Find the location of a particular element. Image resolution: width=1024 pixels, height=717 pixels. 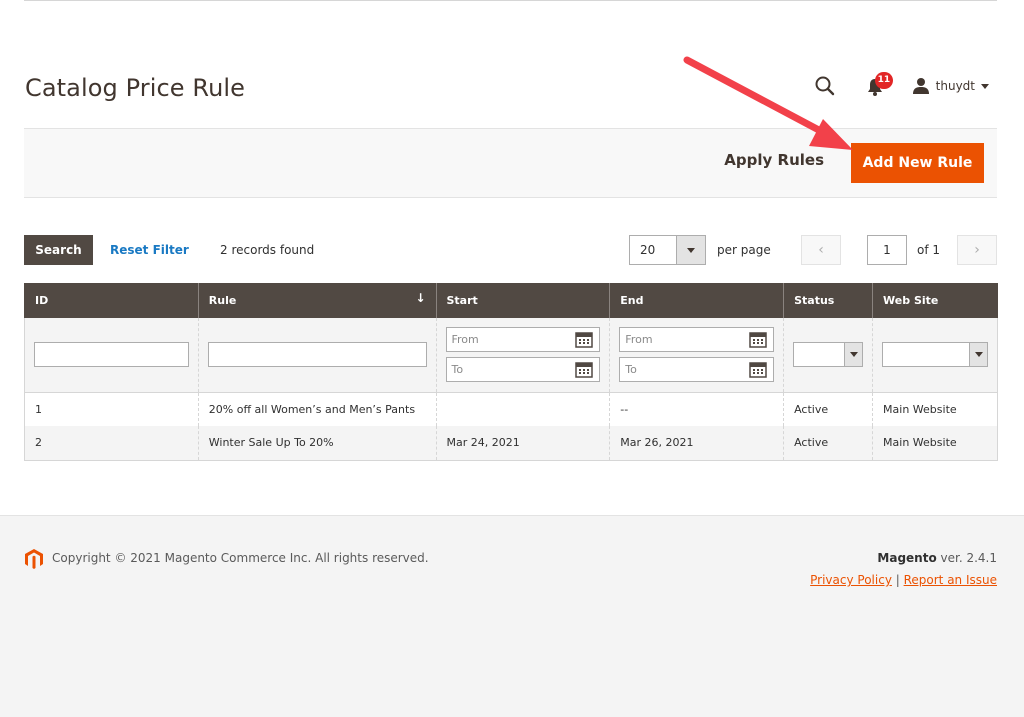

next-page-button: › is located at coordinates (977, 250).